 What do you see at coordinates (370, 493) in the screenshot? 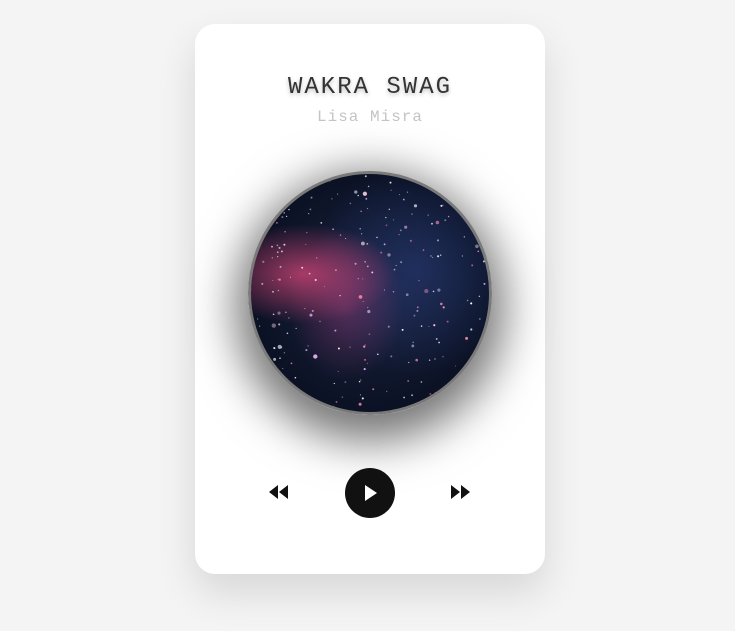
I see `play-button` at bounding box center [370, 493].